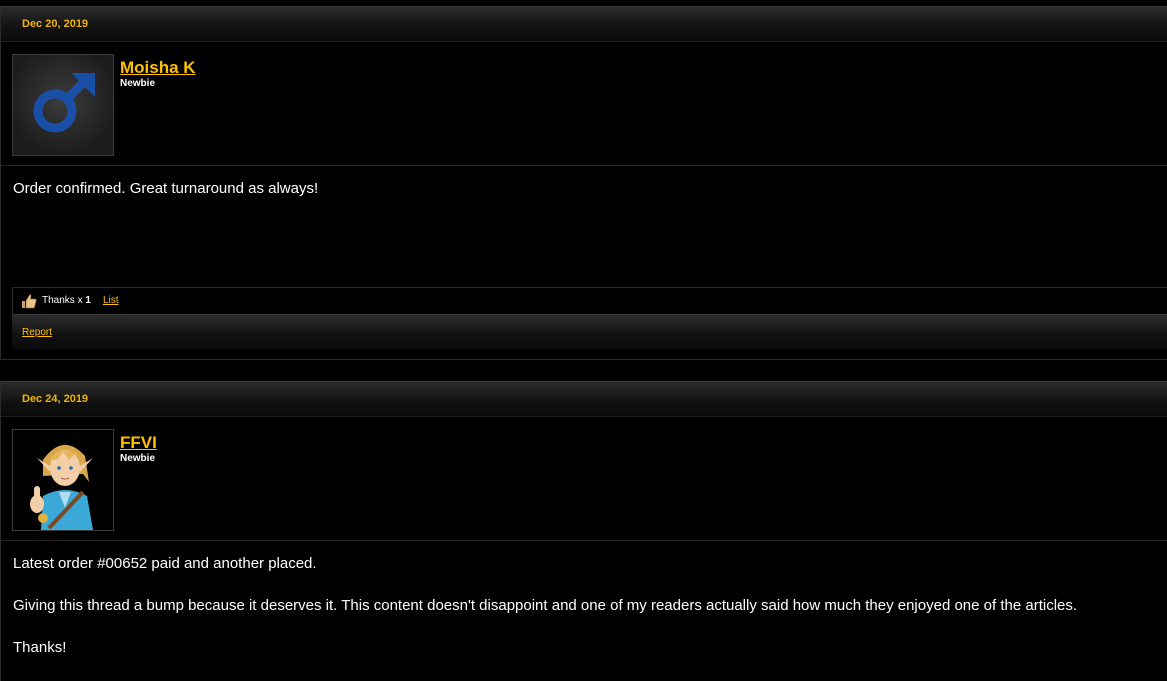  What do you see at coordinates (138, 443) in the screenshot?
I see `username-link: FFVI` at bounding box center [138, 443].